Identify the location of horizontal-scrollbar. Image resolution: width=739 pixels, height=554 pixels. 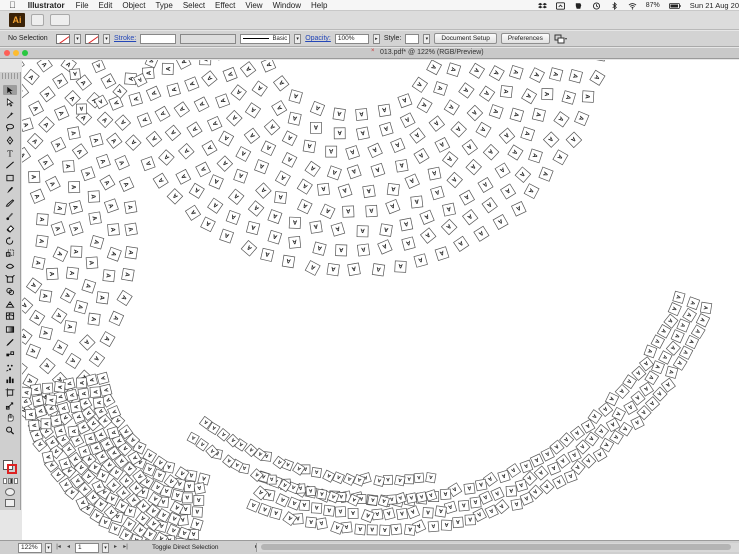
(497, 547).